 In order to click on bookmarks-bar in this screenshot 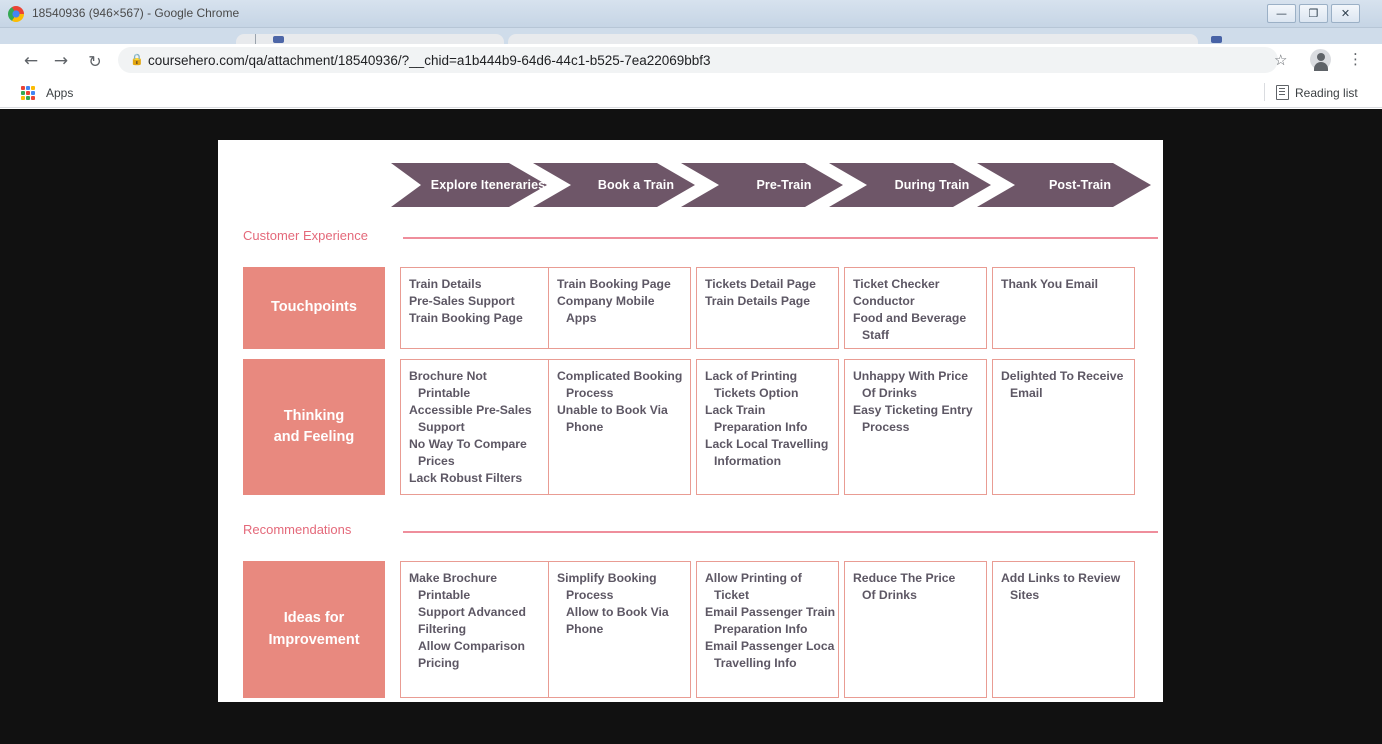, I will do `click(691, 93)`.